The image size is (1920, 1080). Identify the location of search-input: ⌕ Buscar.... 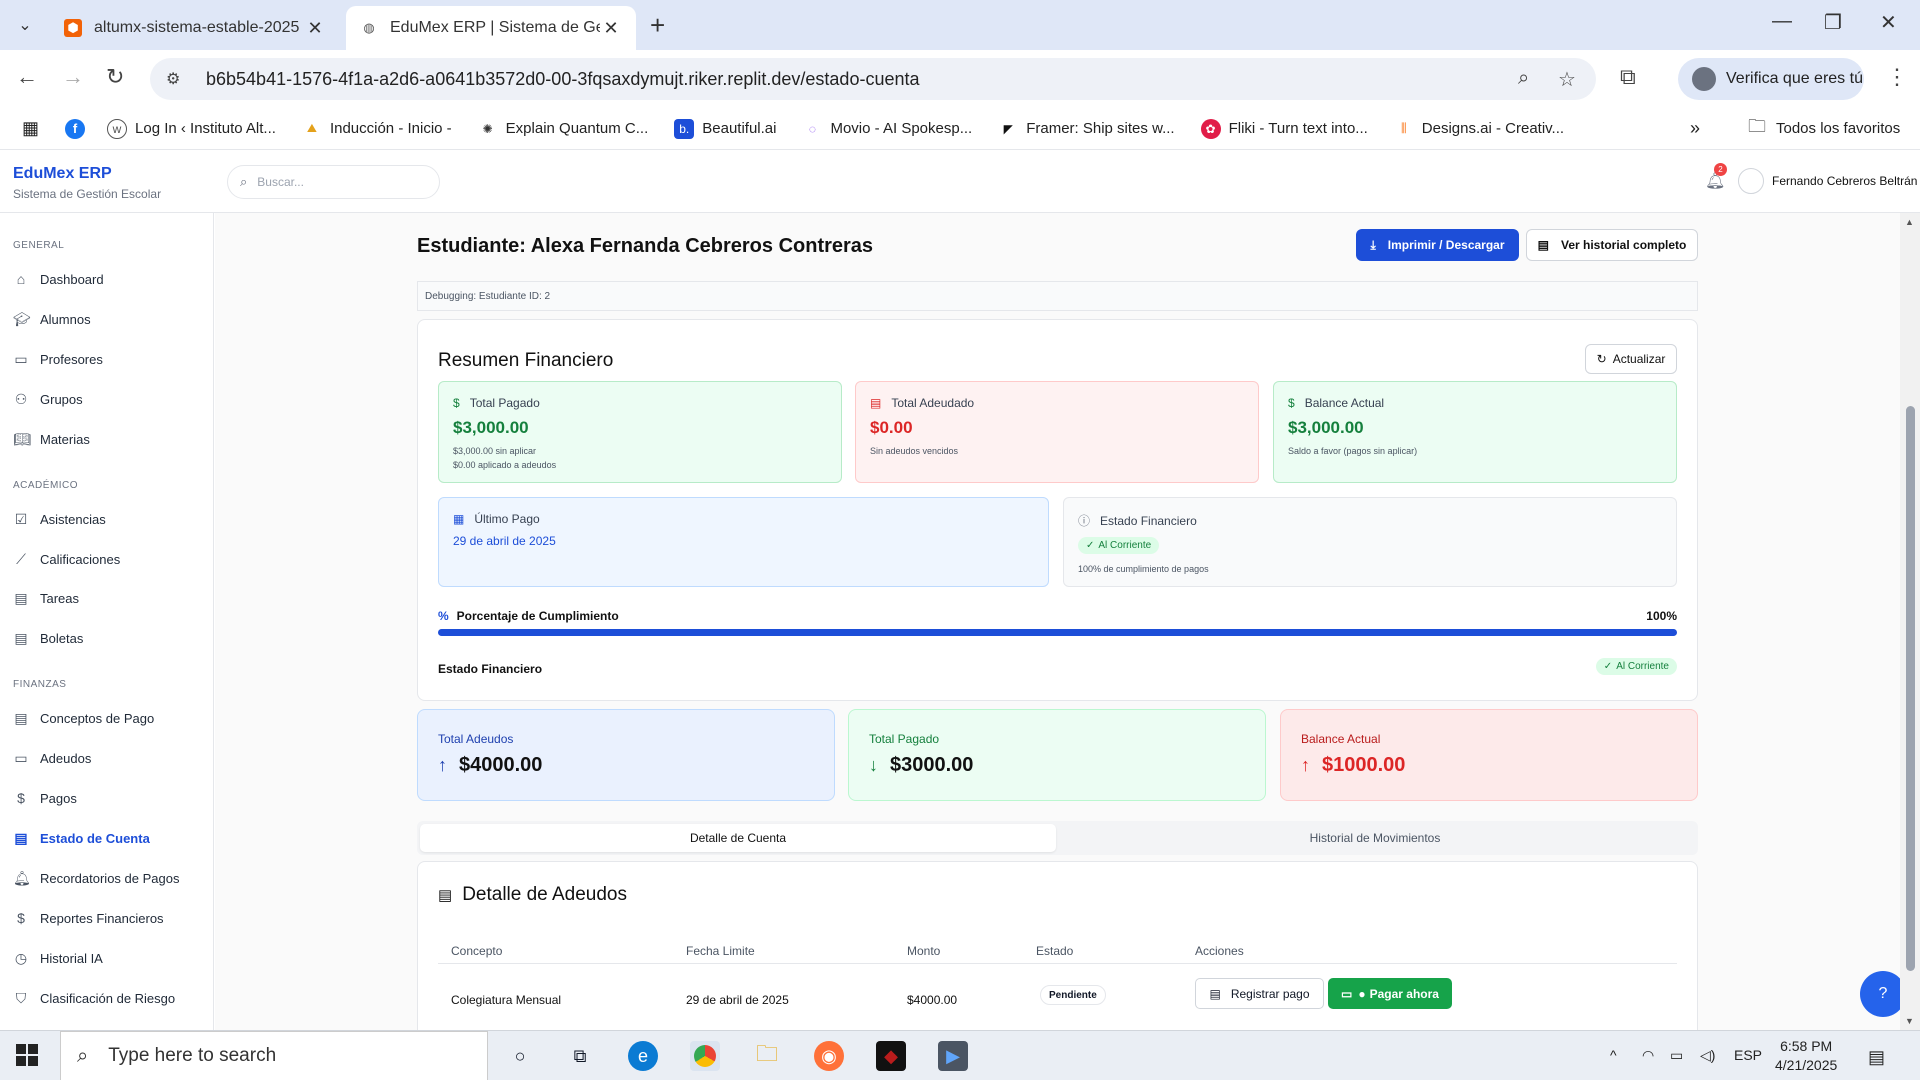
(333, 182).